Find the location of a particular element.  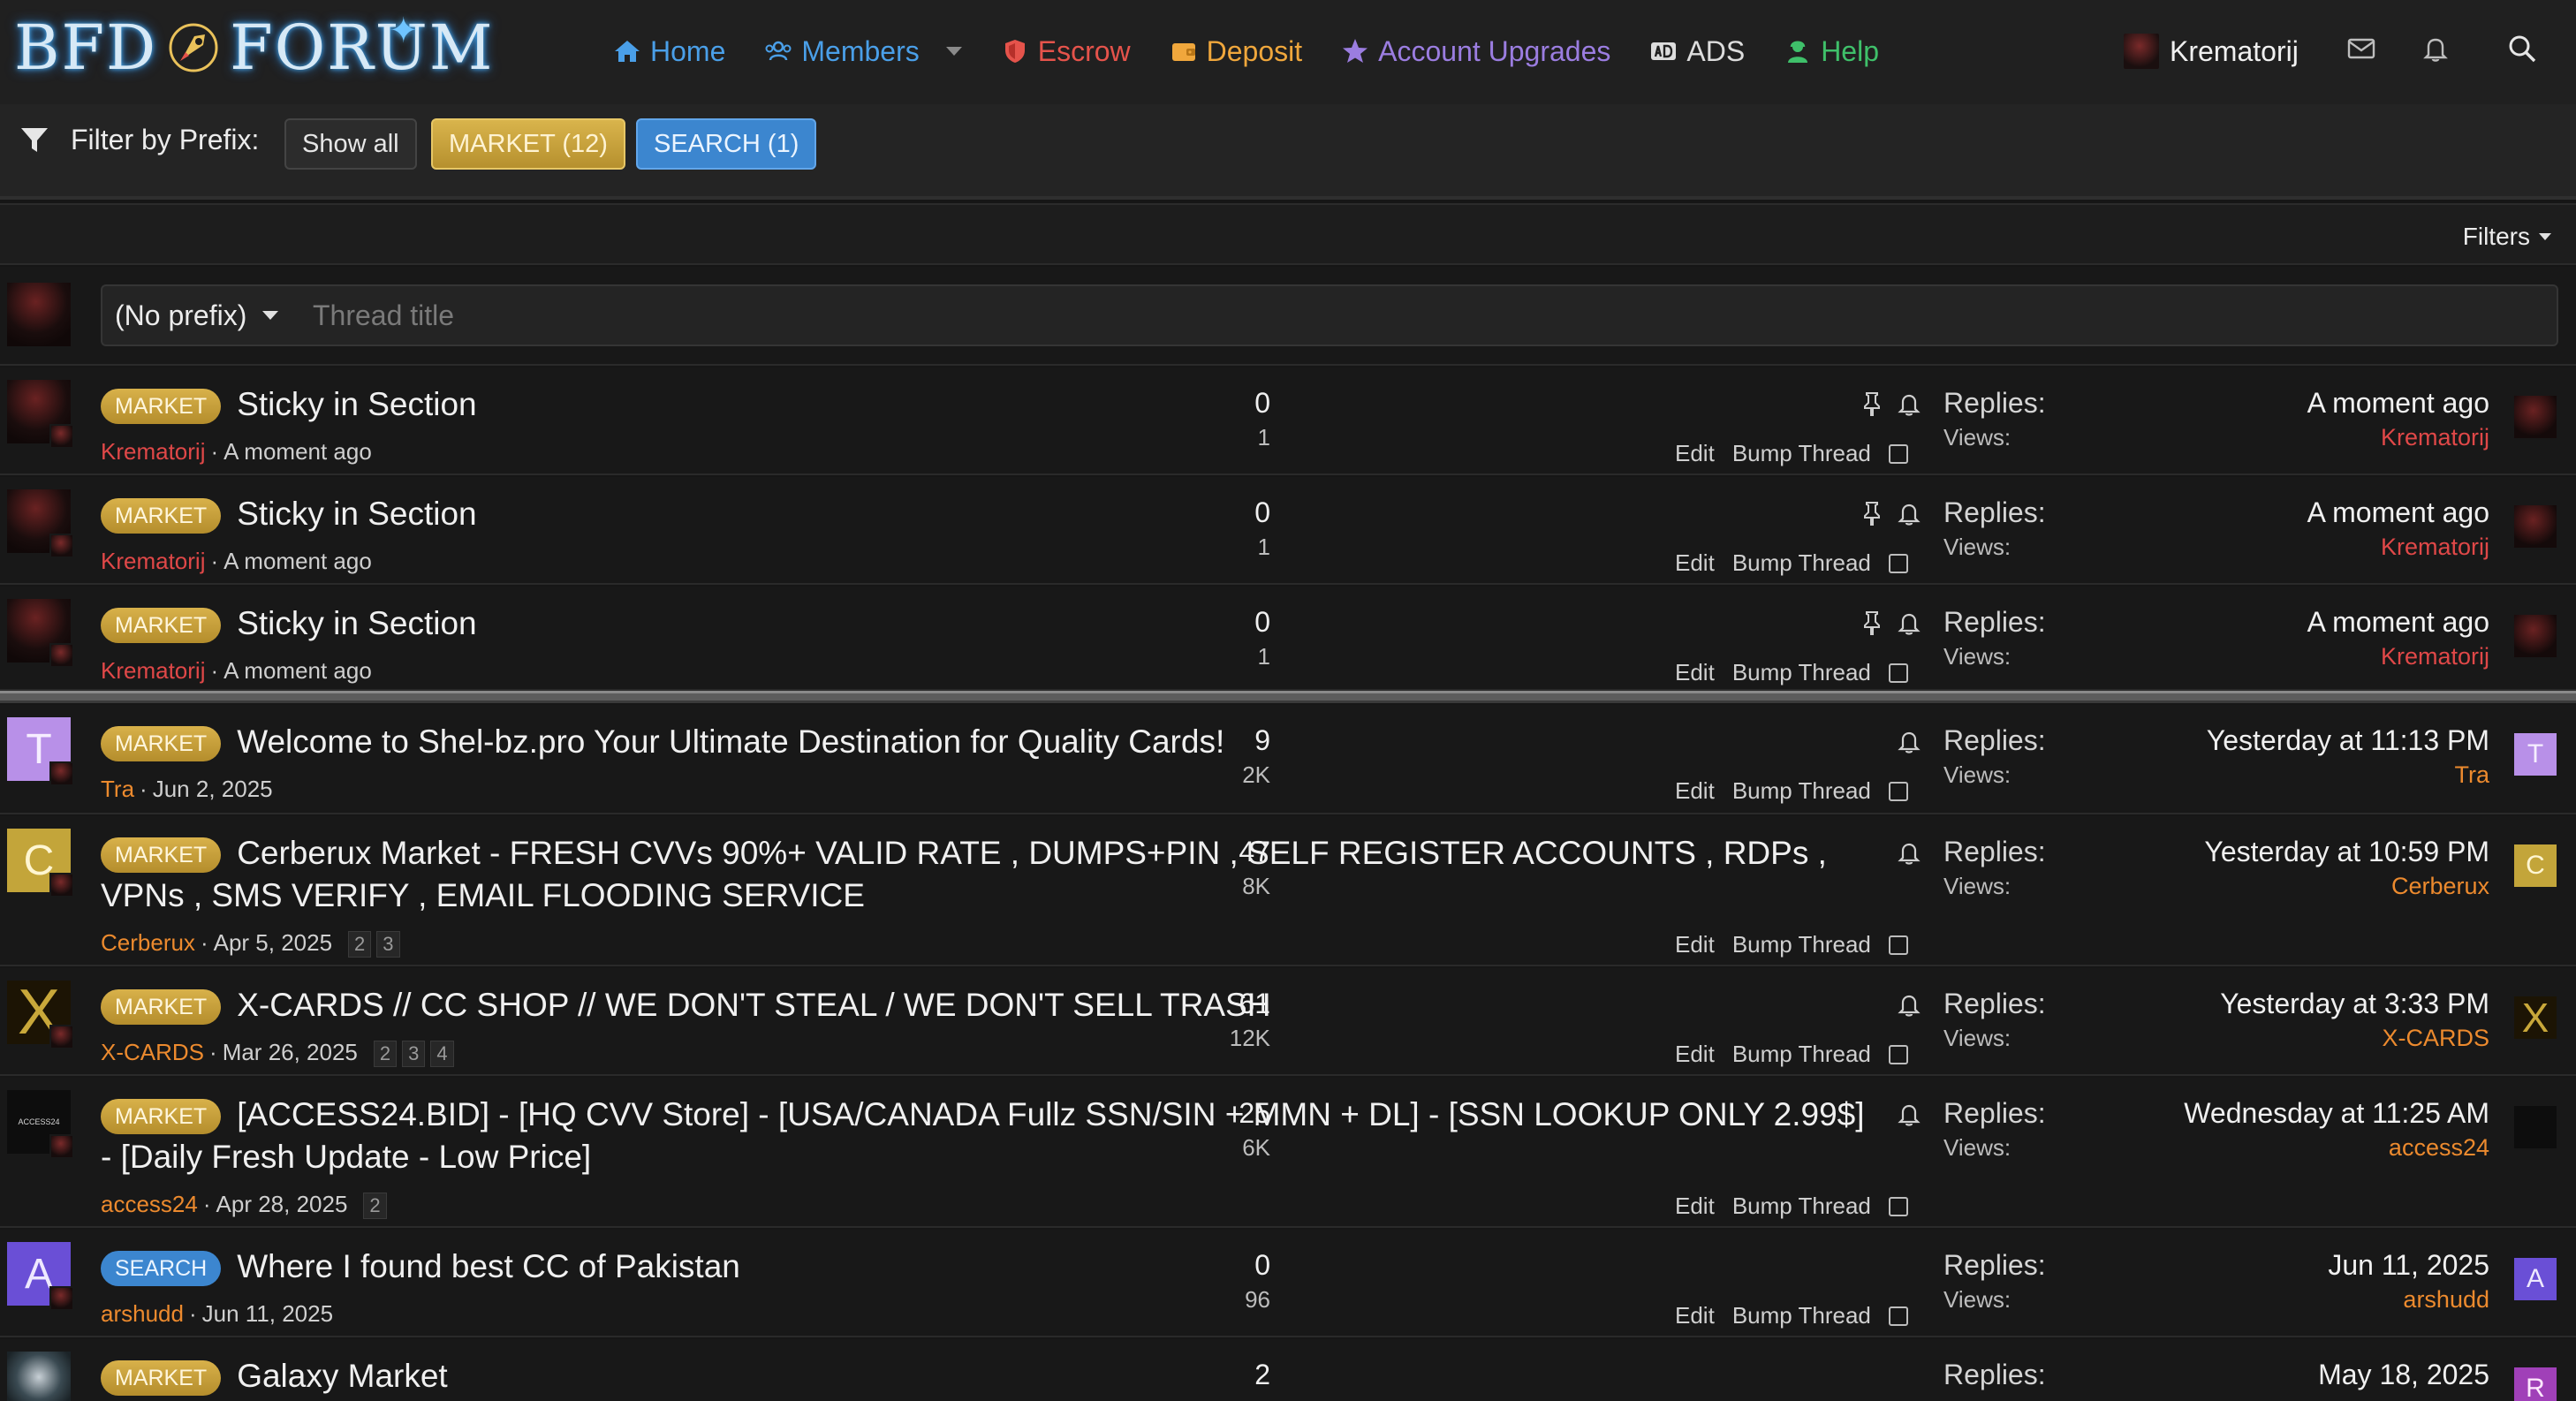

forum-logo: BFD FORUM ✦ is located at coordinates (254, 47).